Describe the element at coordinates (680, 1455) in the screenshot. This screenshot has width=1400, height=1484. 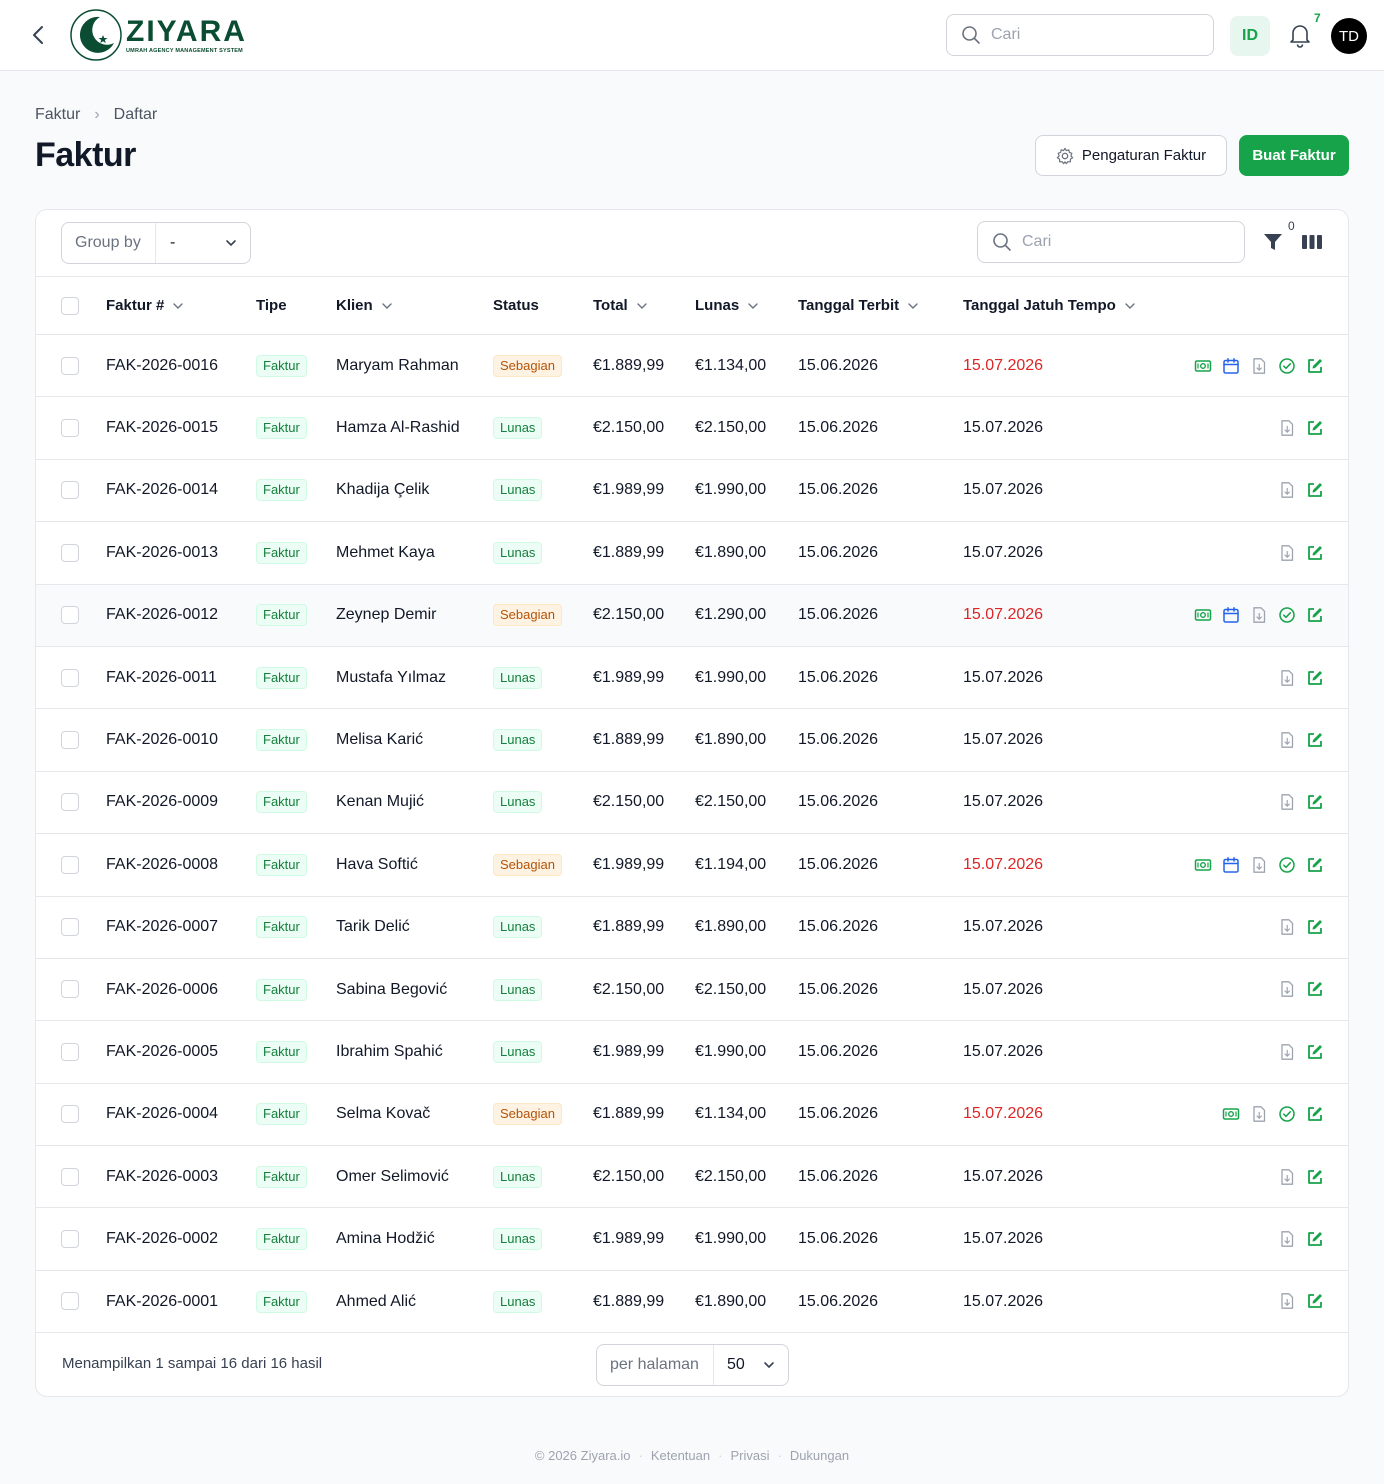
I see `footer-link-ketentuan: Ketentuan` at that location.